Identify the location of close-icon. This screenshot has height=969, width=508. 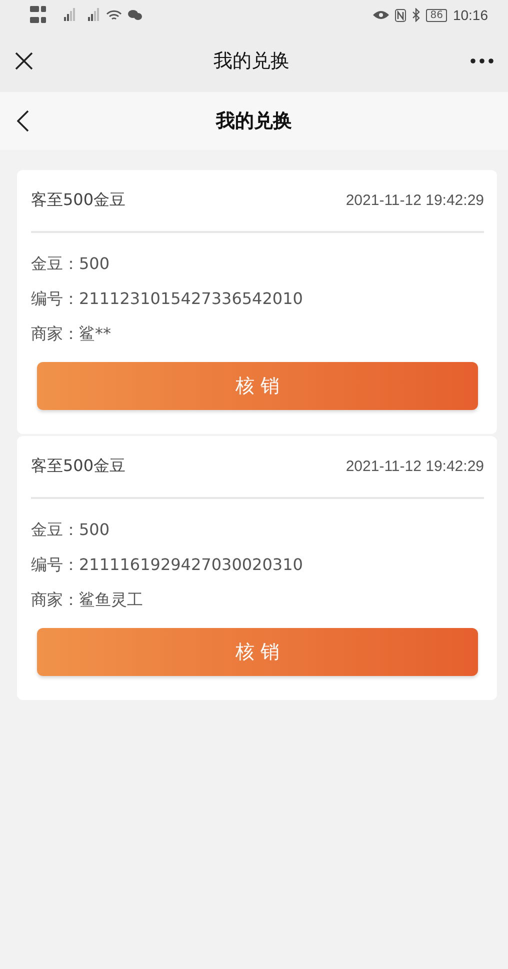
(24, 61).